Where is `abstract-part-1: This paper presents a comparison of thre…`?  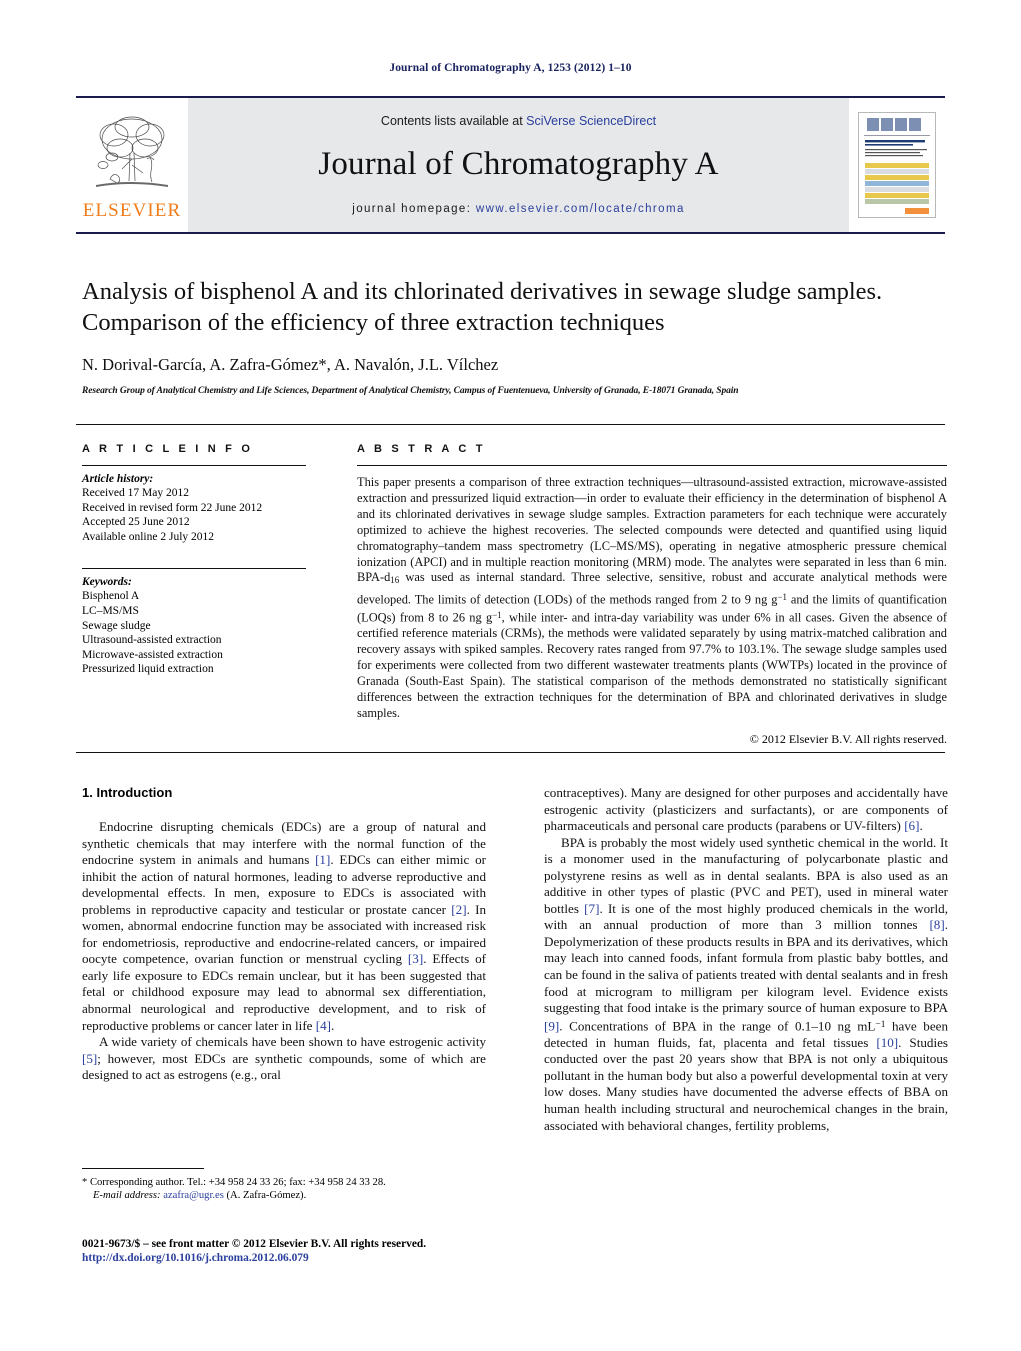 abstract-part-1: This paper presents a comparison of thre… is located at coordinates (652, 530).